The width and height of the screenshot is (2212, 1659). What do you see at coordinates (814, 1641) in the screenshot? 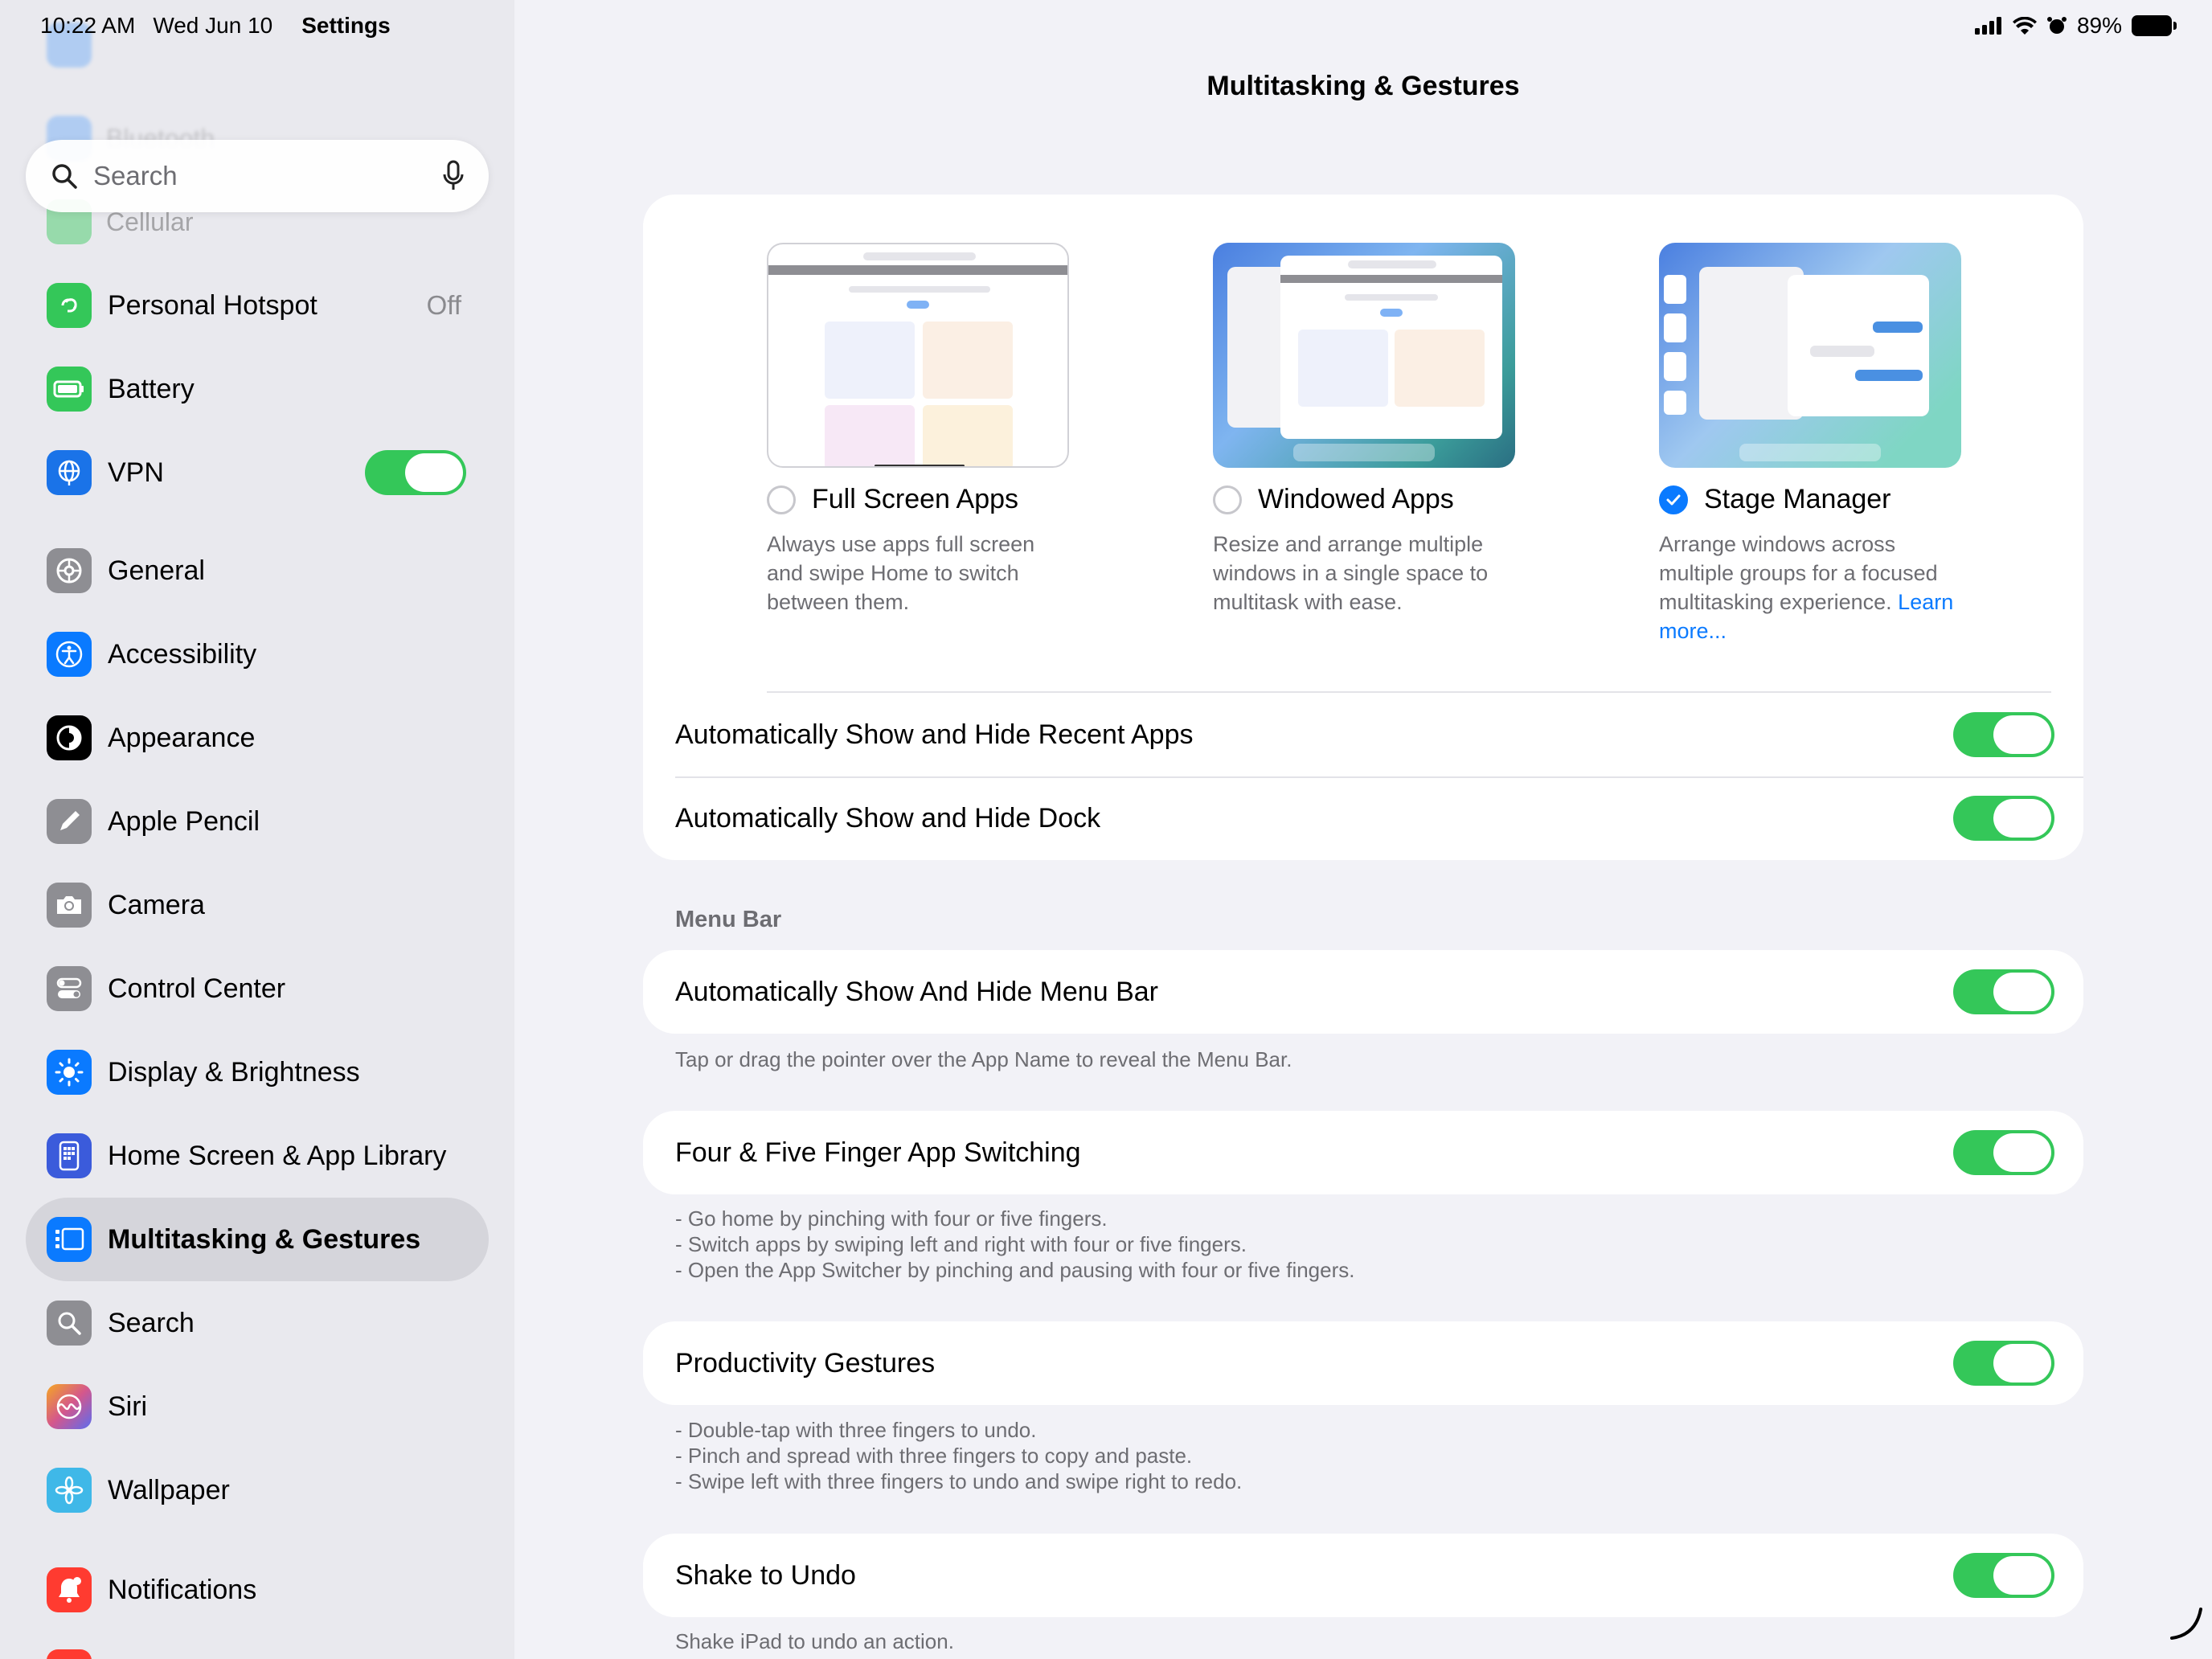
I see `shake-footnote: Shake iPad to undo an action.` at bounding box center [814, 1641].